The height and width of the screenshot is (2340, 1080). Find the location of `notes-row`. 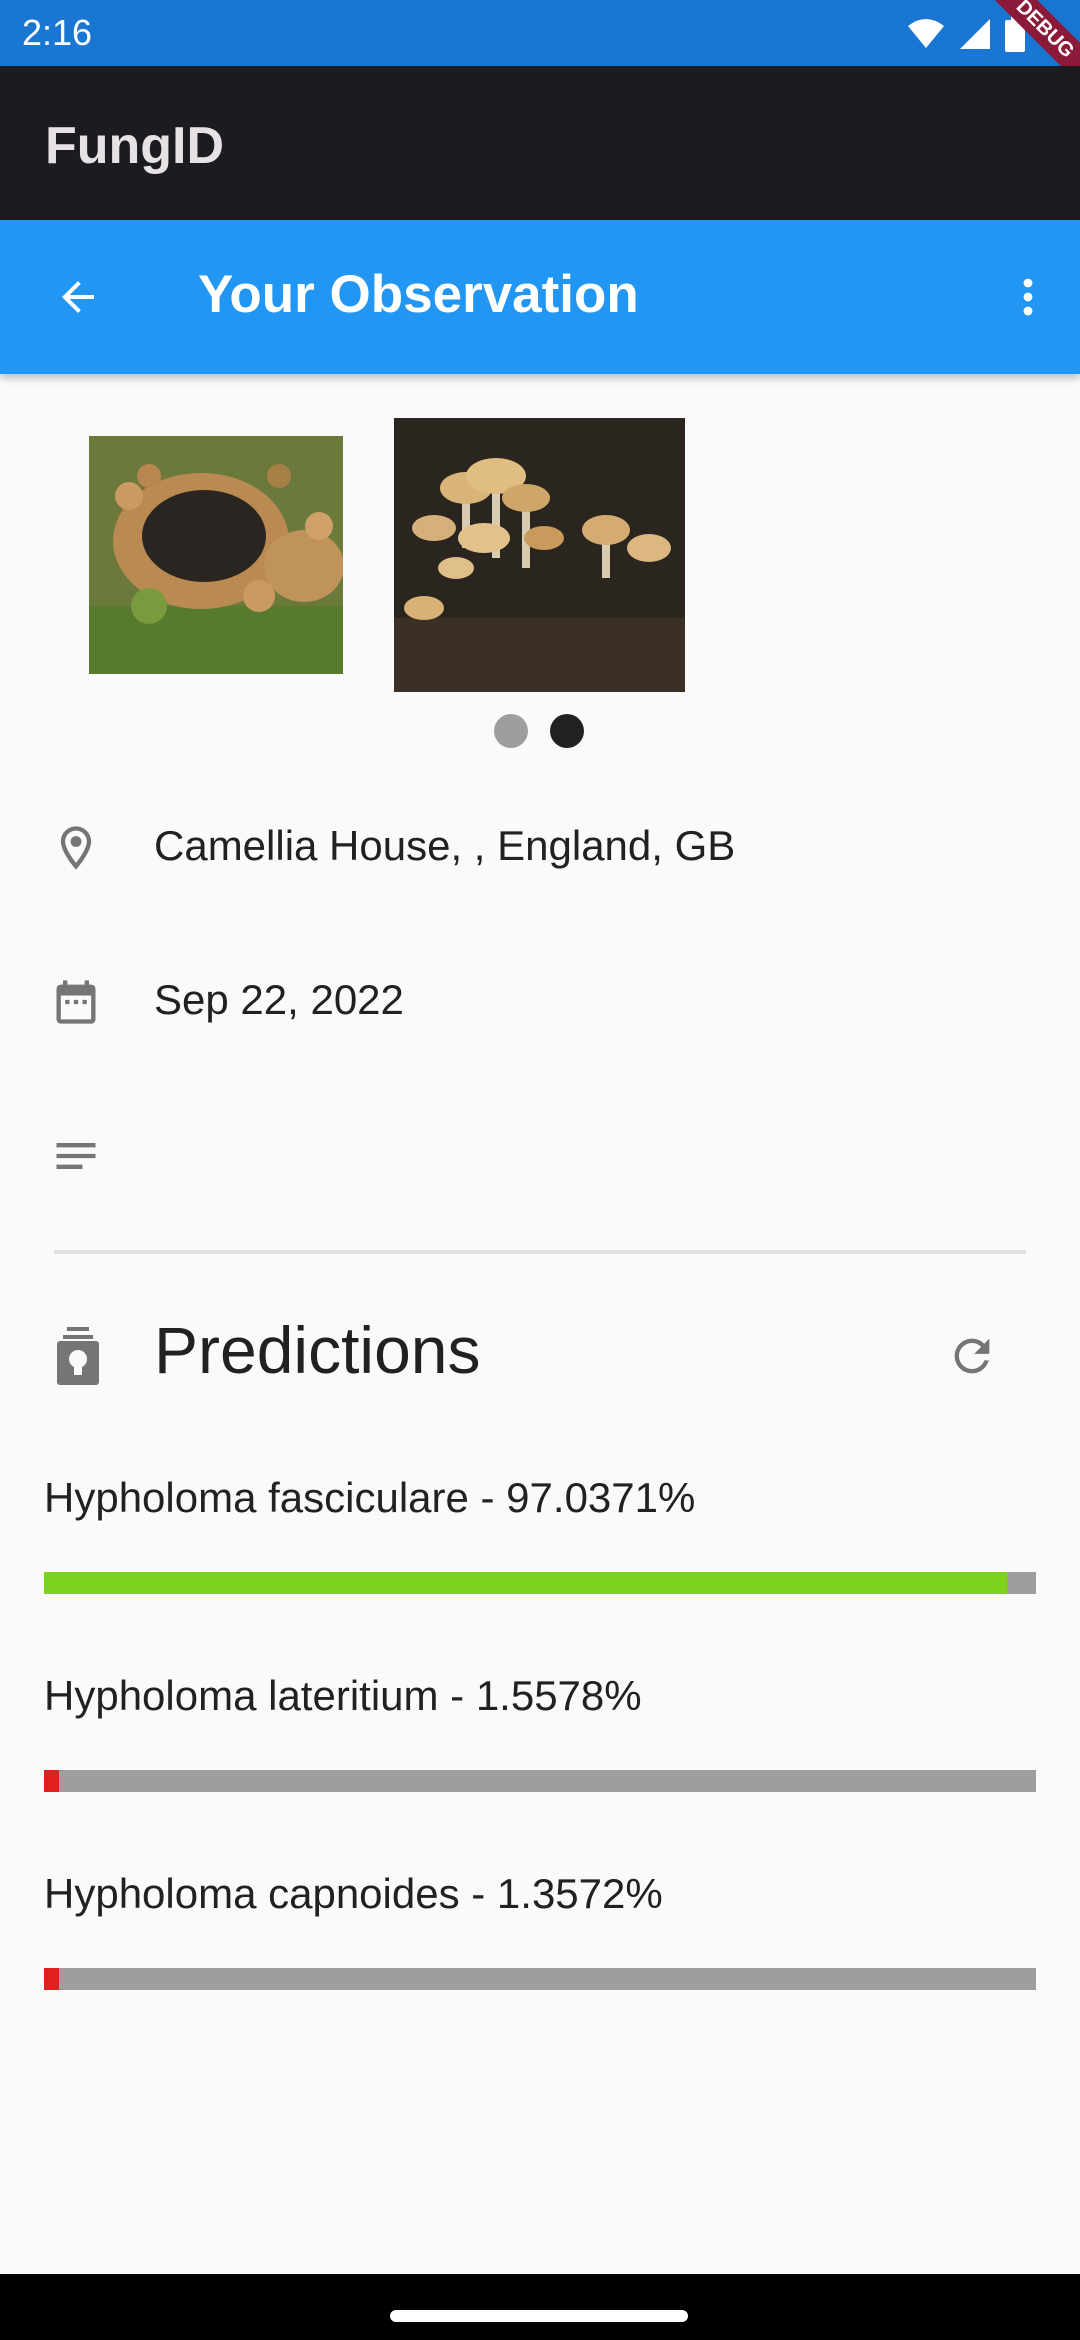

notes-row is located at coordinates (540, 1153).